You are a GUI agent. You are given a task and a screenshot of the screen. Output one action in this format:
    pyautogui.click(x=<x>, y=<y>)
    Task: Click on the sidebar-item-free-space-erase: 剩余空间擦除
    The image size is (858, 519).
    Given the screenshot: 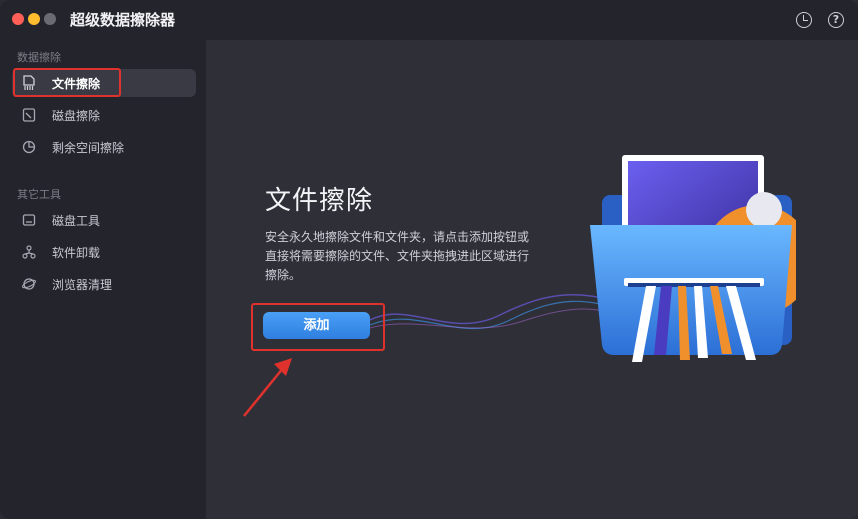 What is the action you would take?
    pyautogui.click(x=104, y=147)
    